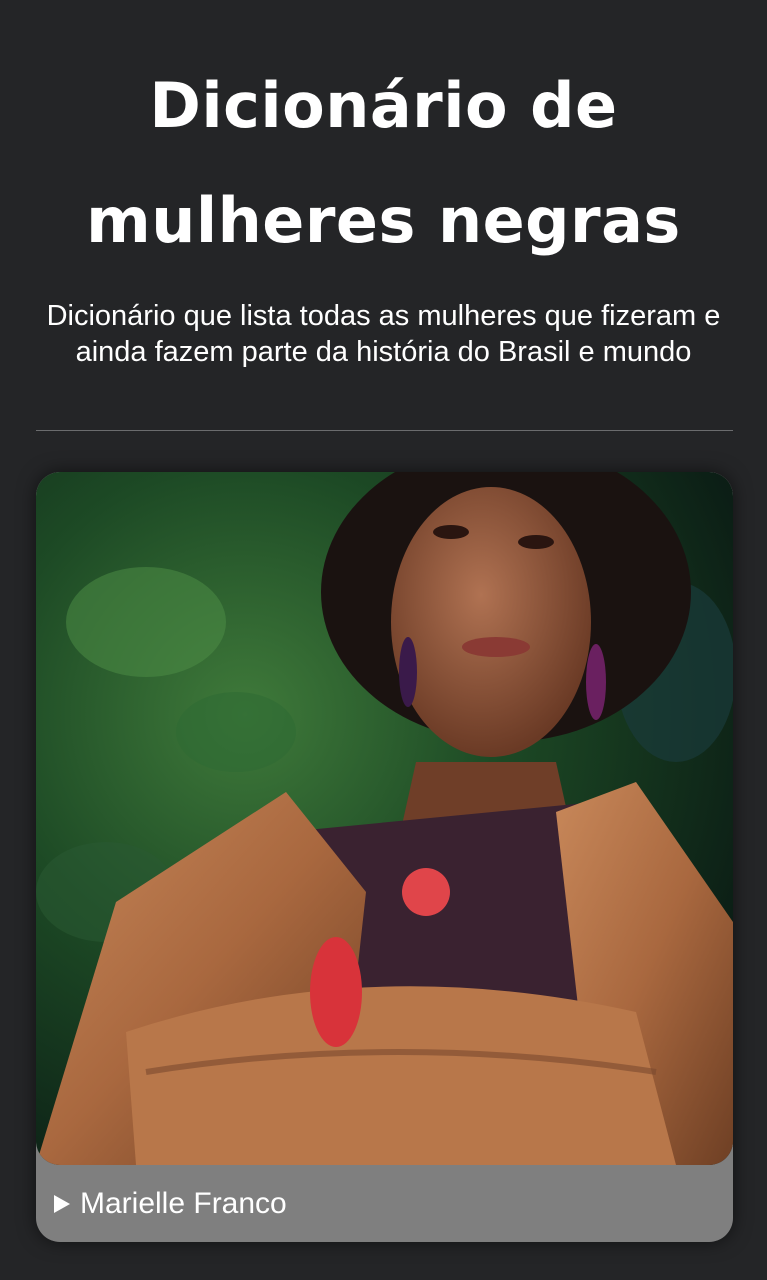 The image size is (767, 1280). What do you see at coordinates (383, 220) in the screenshot?
I see `page-title-line-2: mulheres negras` at bounding box center [383, 220].